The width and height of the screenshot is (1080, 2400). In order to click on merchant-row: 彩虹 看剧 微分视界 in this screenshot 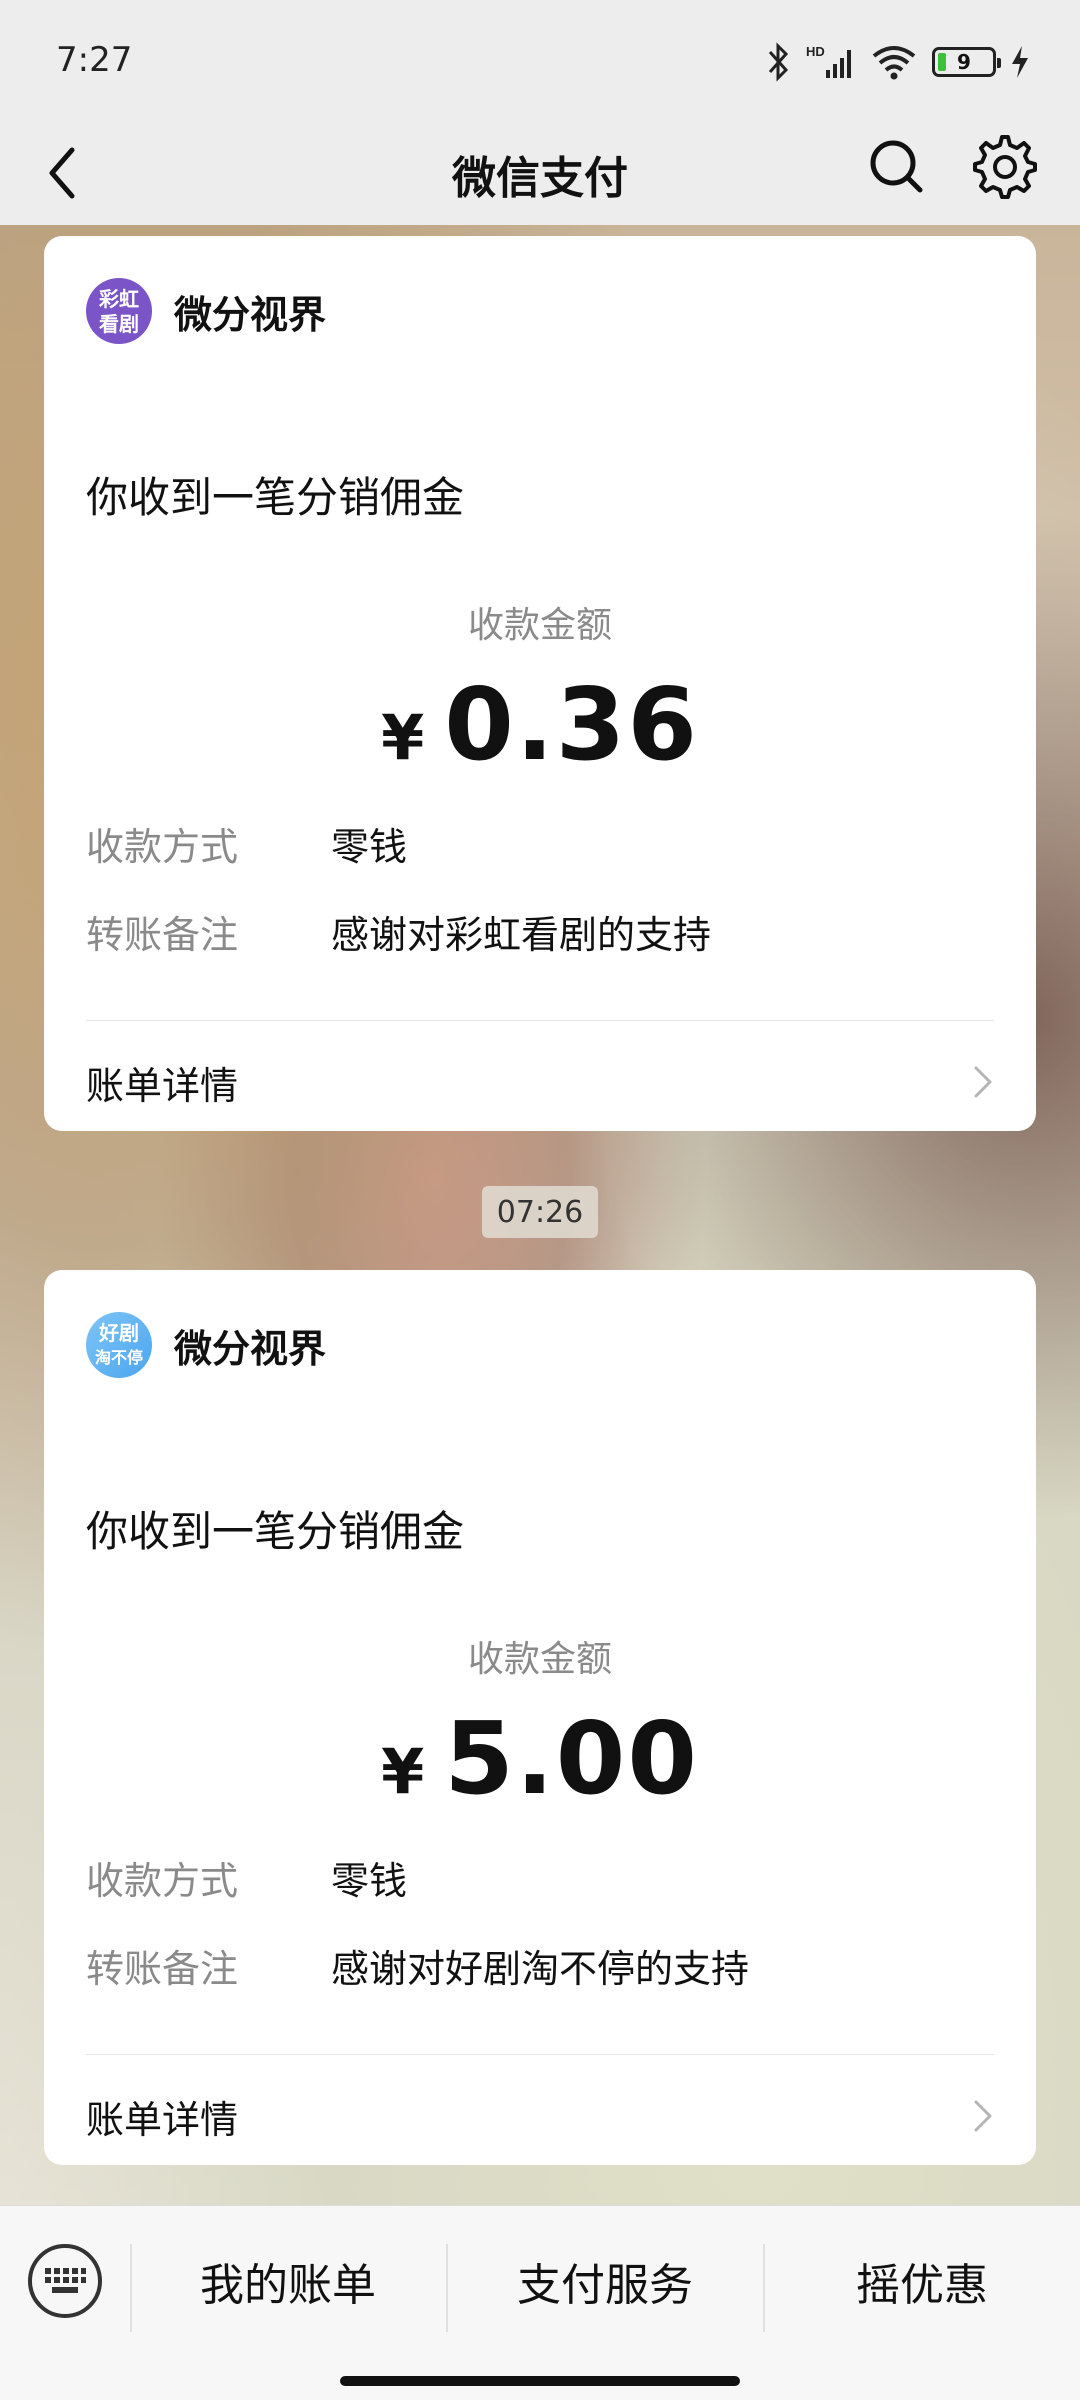, I will do `click(206, 311)`.